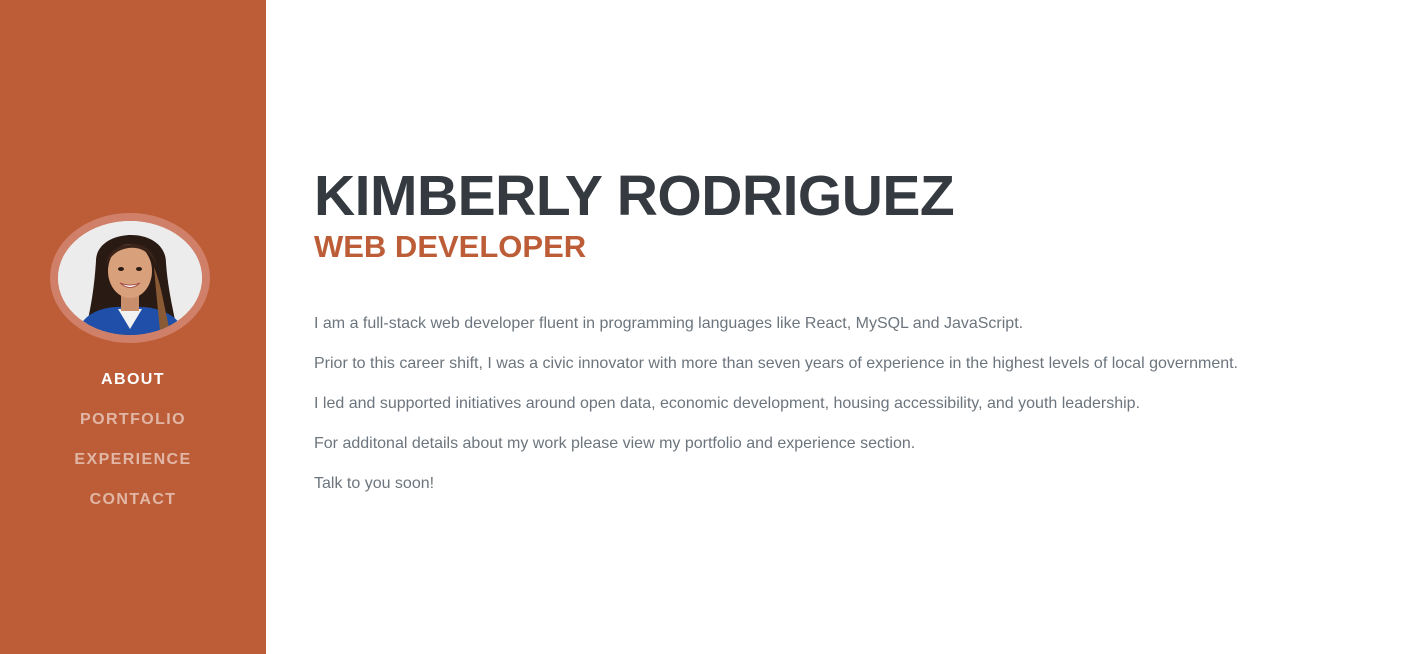 The width and height of the screenshot is (1428, 654). I want to click on nav-item-portfolio: PORTFOLIO, so click(133, 428).